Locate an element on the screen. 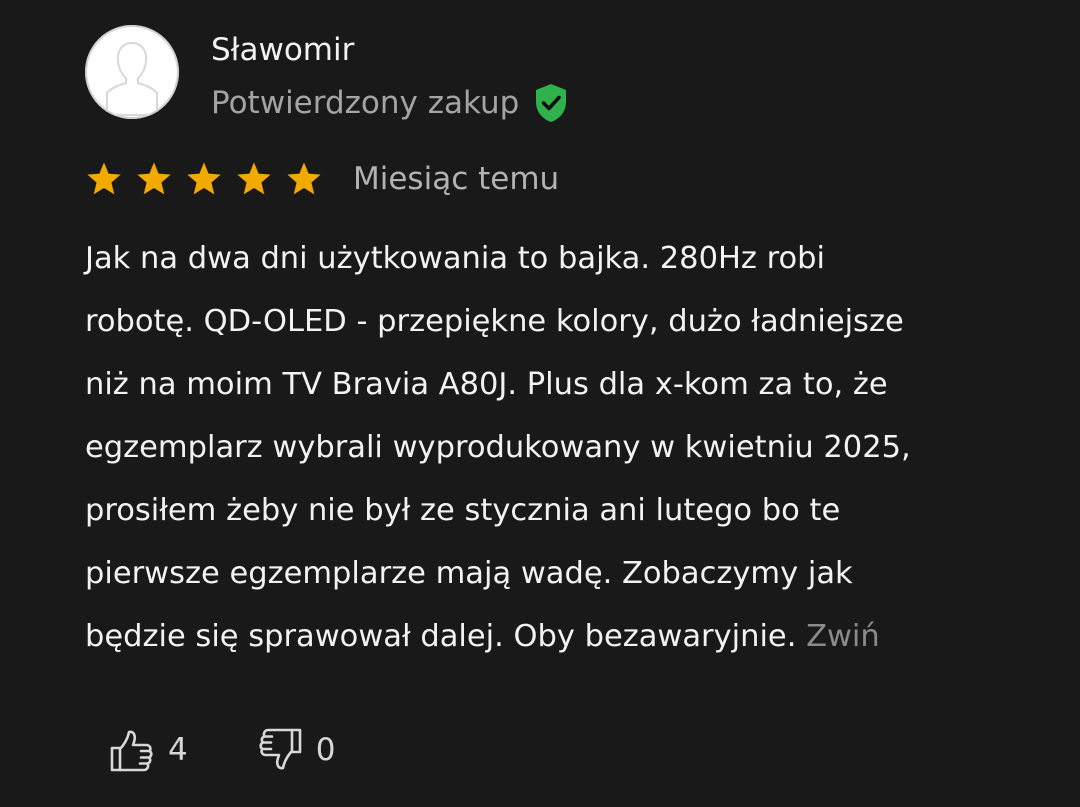 This screenshot has height=807, width=1080. star-rating is located at coordinates (210, 179).